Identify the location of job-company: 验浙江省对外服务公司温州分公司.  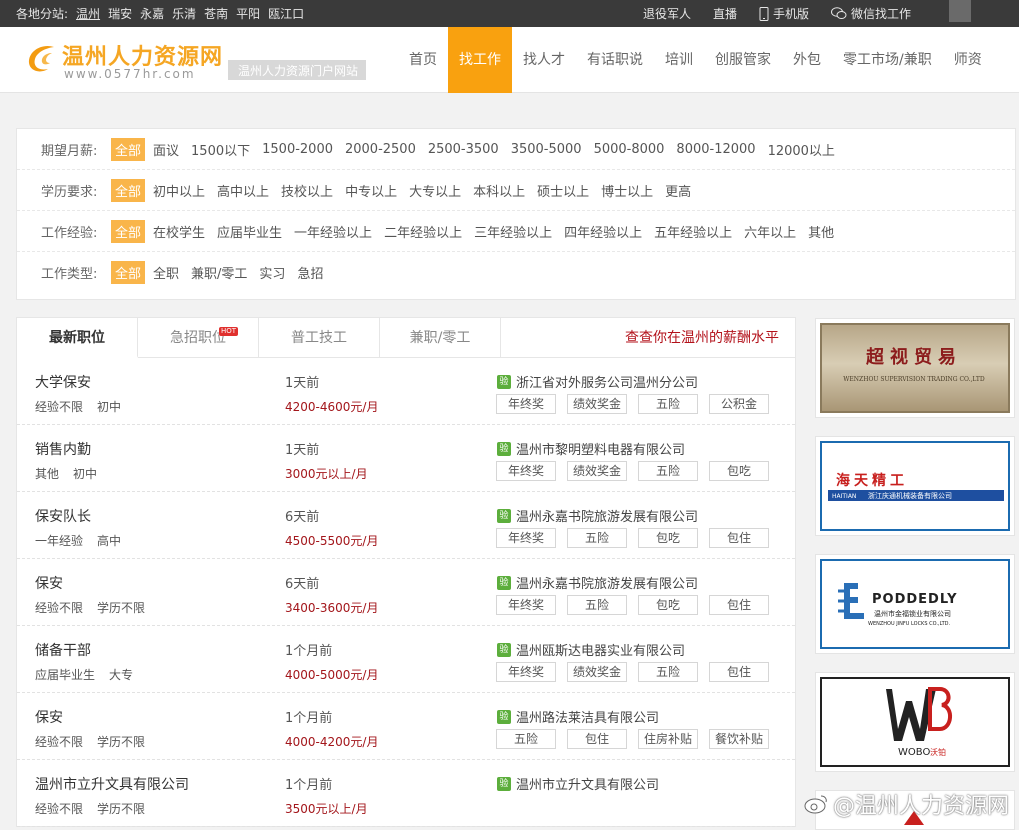
(597, 381).